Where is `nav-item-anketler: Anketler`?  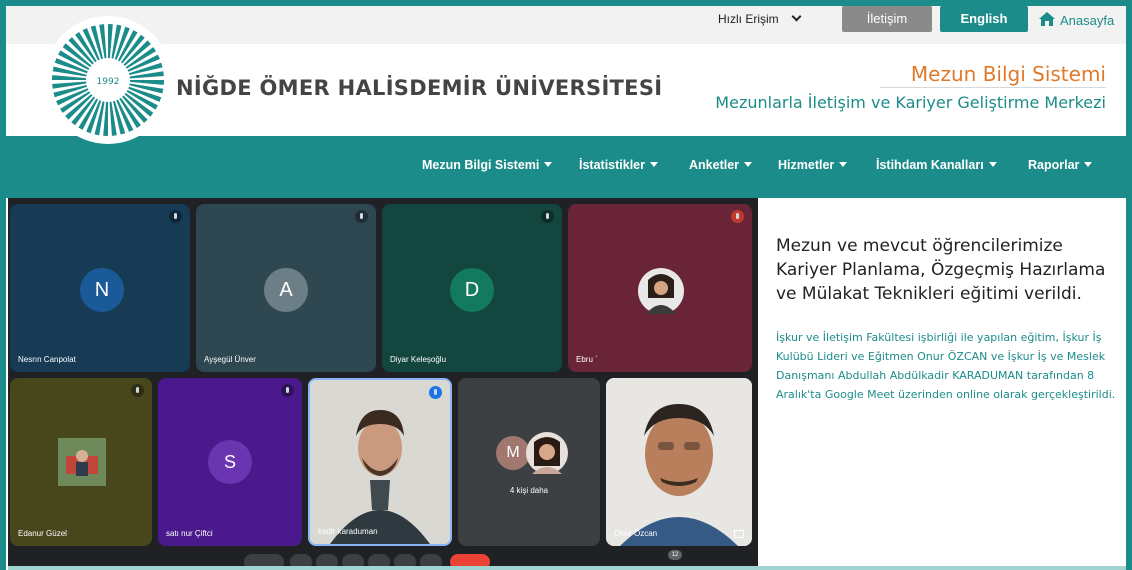 nav-item-anketler: Anketler is located at coordinates (721, 165).